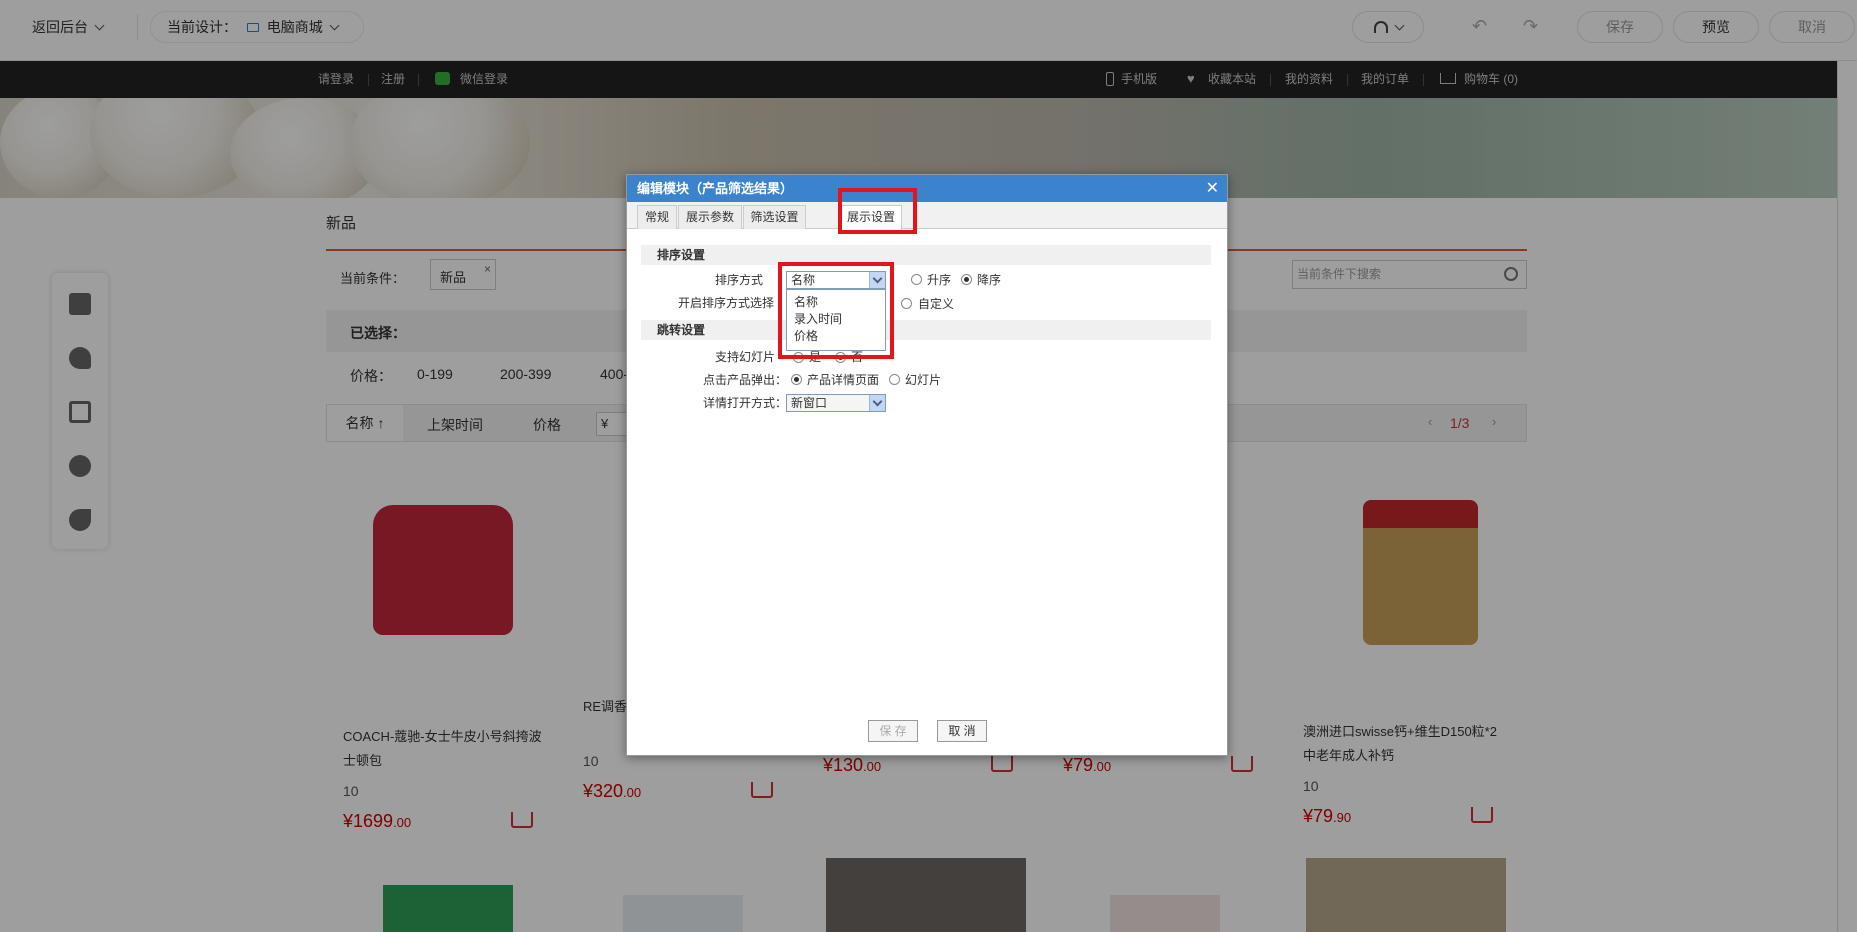  Describe the element at coordinates (923, 380) in the screenshot. I see `slideshow-option-label: 幻灯片` at that location.